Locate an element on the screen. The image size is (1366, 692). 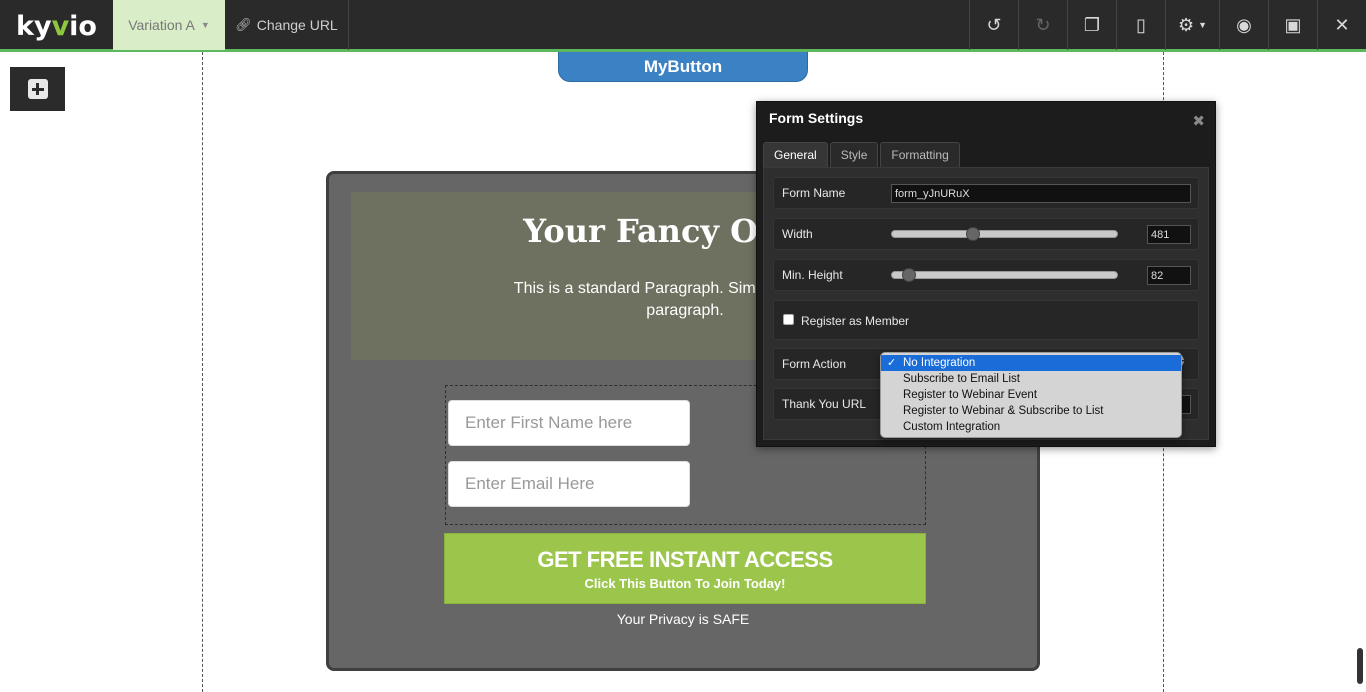
change-url-label: Change URL is located at coordinates (297, 25).